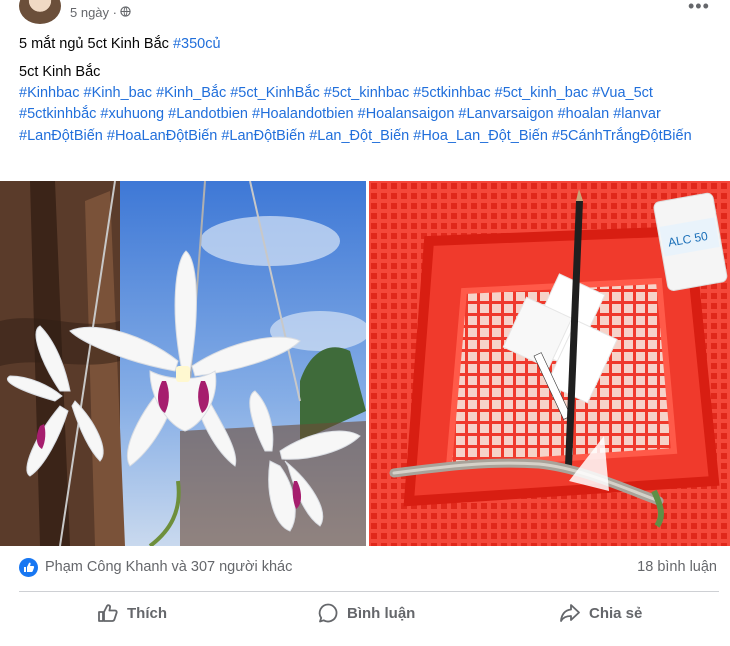  I want to click on comment-button: Bình luận, so click(366, 613).